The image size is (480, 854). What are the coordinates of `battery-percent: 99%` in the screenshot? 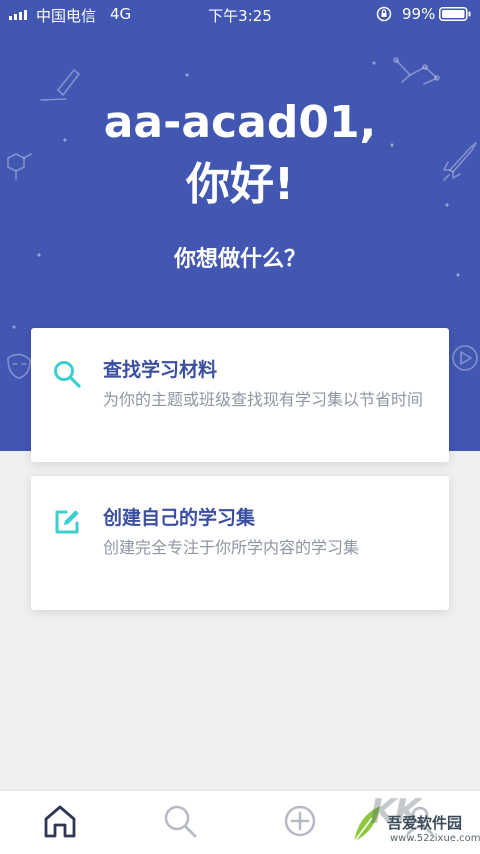 It's located at (419, 14).